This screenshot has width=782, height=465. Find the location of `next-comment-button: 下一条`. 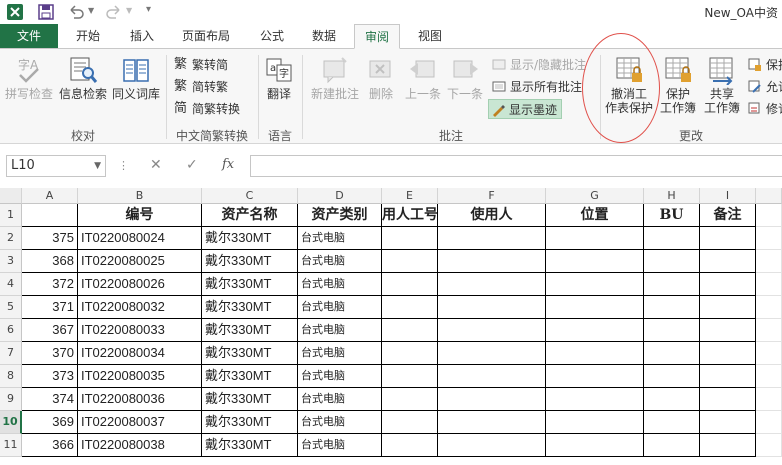

next-comment-button: 下一条 is located at coordinates (465, 78).